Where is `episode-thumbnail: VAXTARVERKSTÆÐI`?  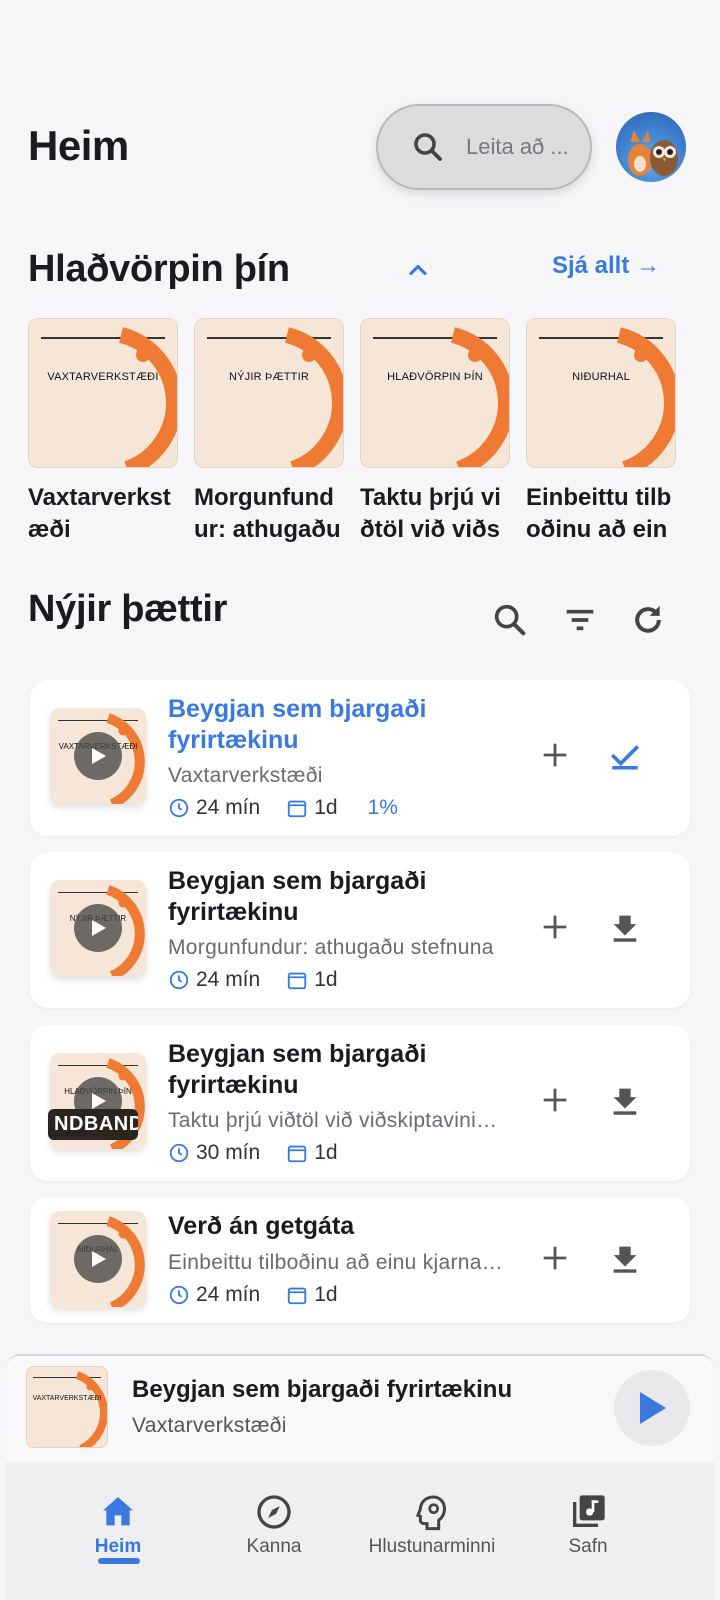
episode-thumbnail: VAXTARVERKSTÆÐI is located at coordinates (98, 756).